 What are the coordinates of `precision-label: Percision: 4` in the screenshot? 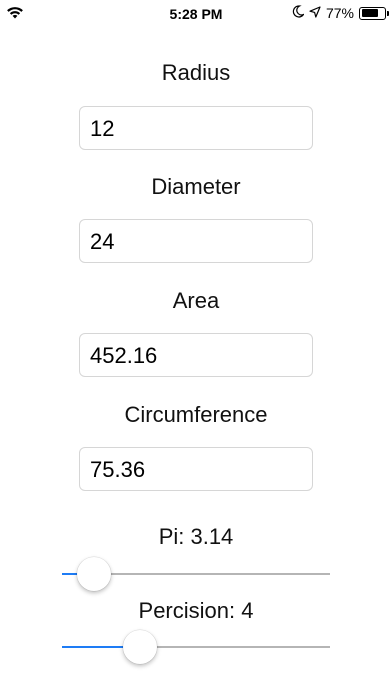 It's located at (196, 610).